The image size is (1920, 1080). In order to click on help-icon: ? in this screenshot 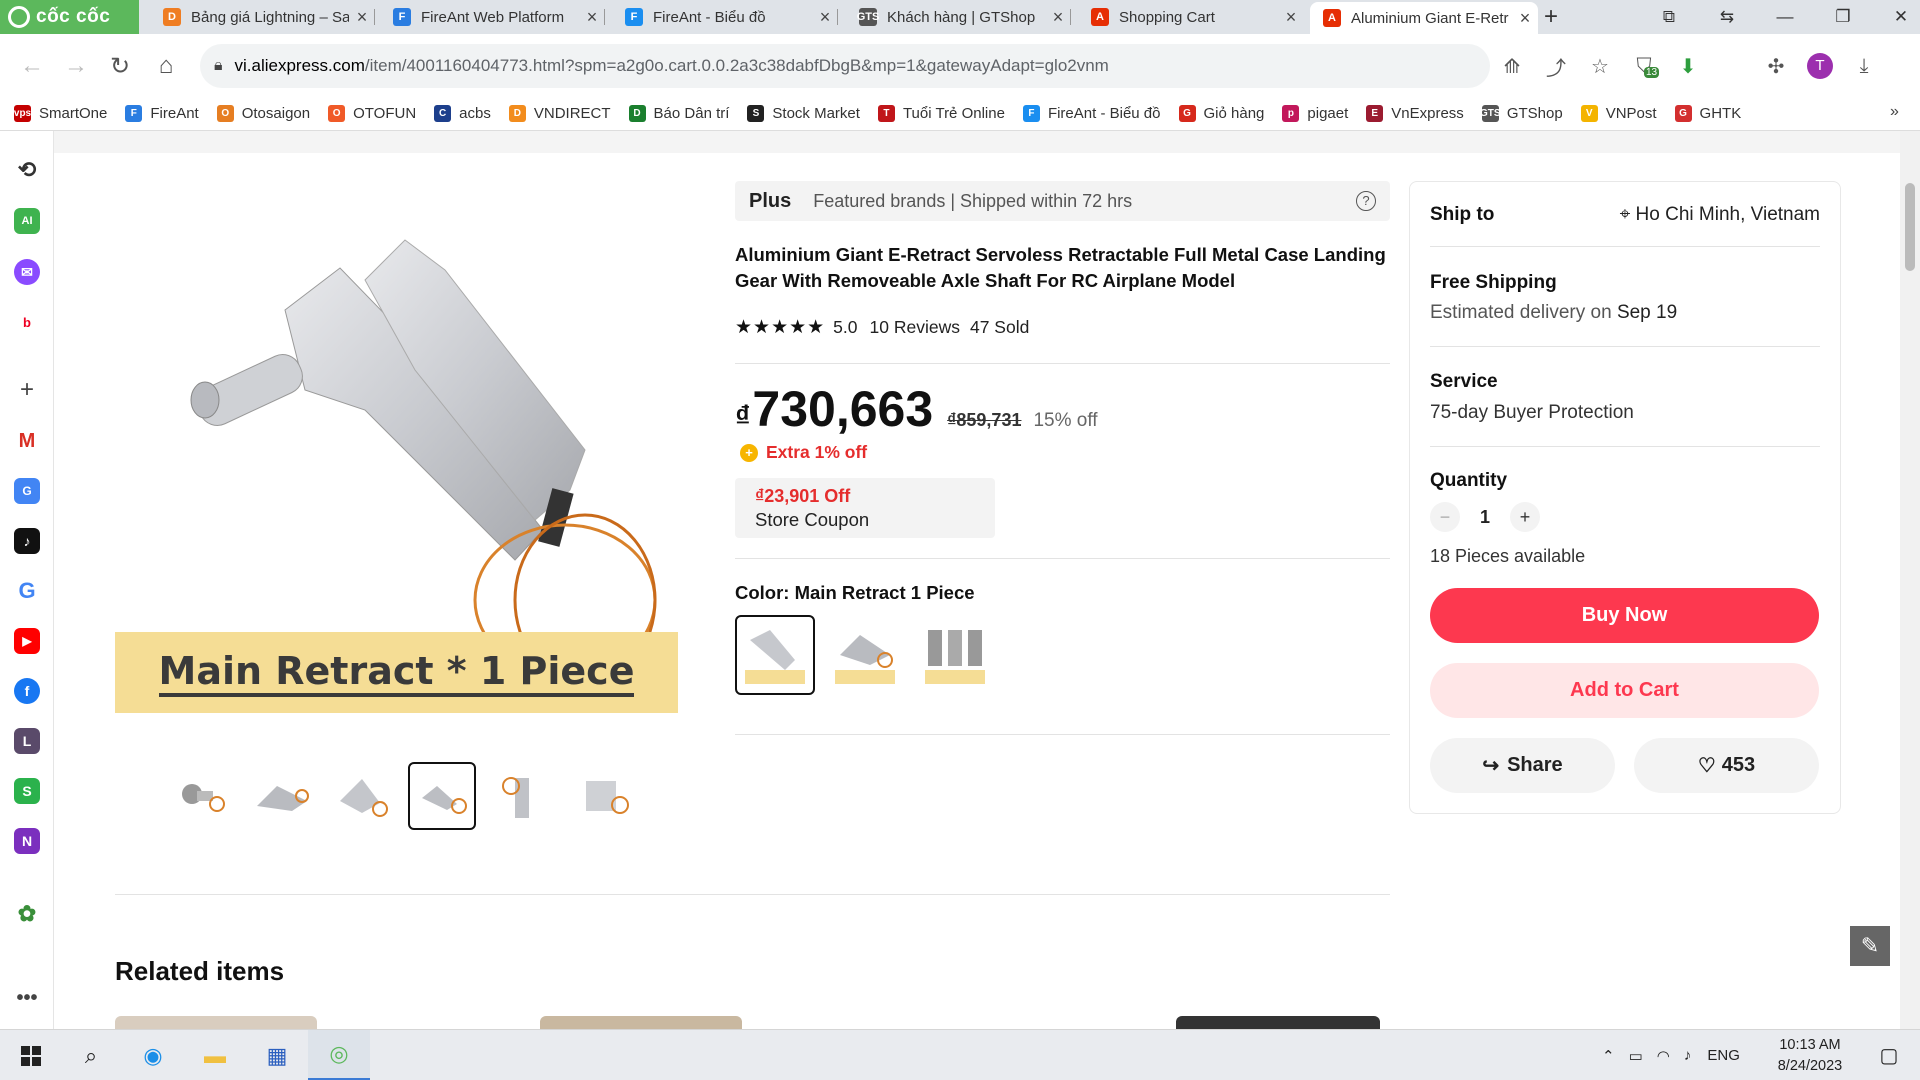, I will do `click(1366, 201)`.